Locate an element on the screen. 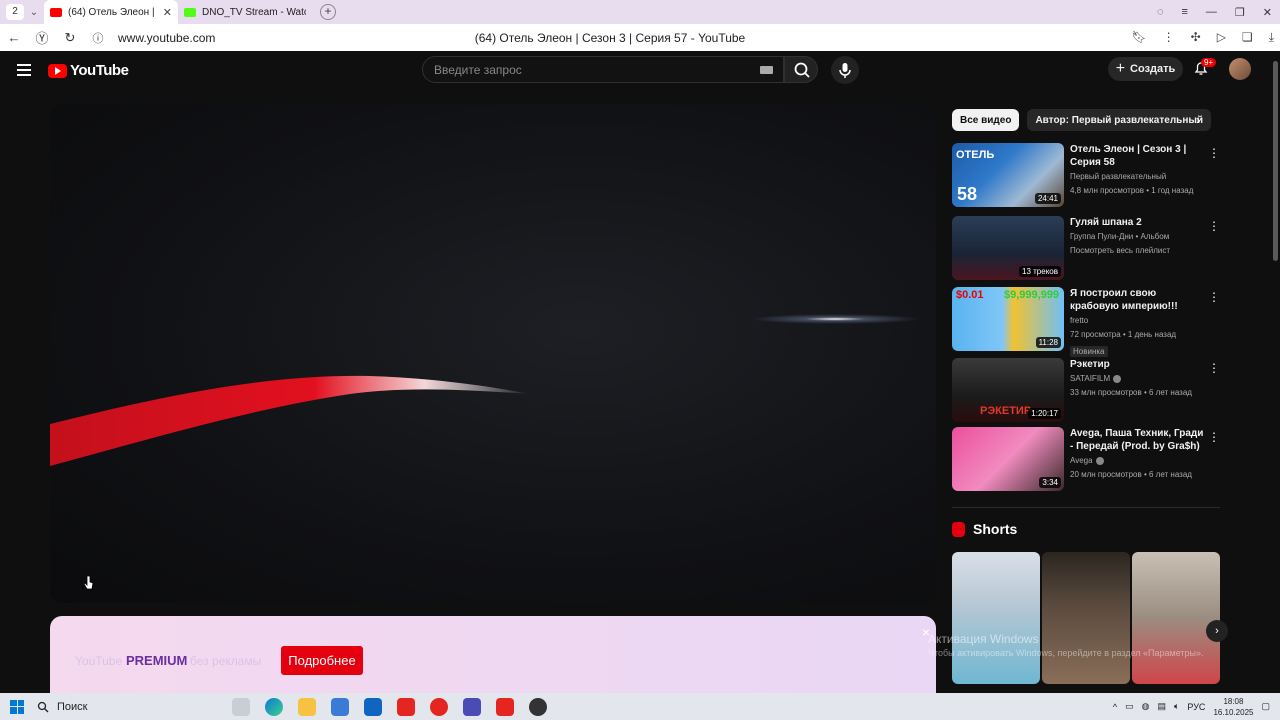  yandex-app-icon is located at coordinates (406, 706).